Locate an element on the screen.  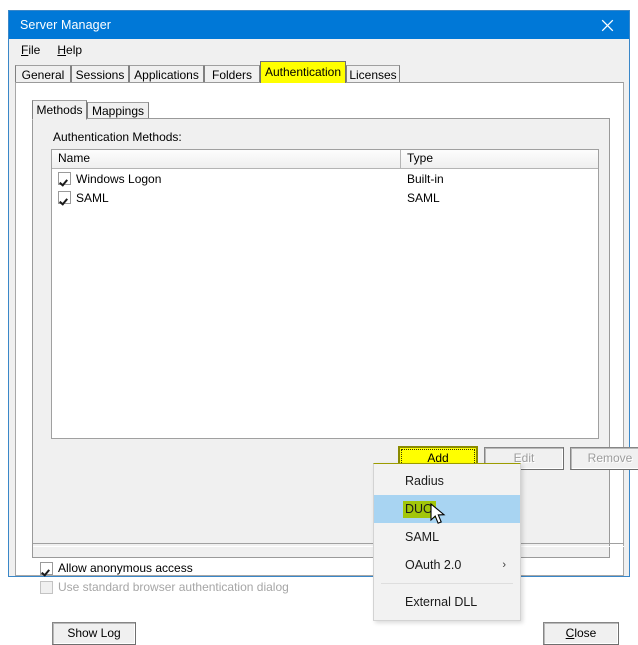
remove-button: Remove is located at coordinates (604, 458).